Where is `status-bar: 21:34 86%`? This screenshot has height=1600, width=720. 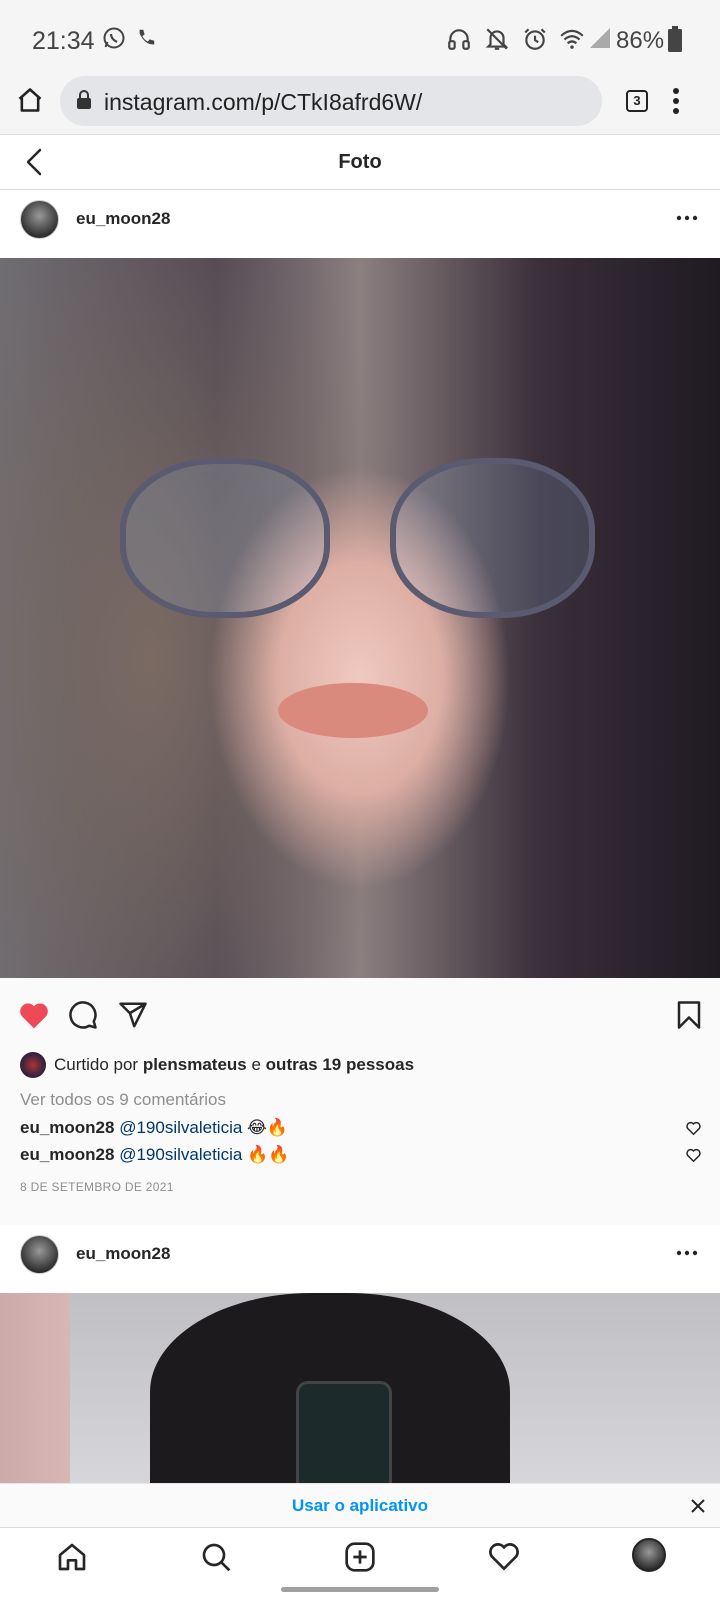 status-bar: 21:34 86% is located at coordinates (360, 38).